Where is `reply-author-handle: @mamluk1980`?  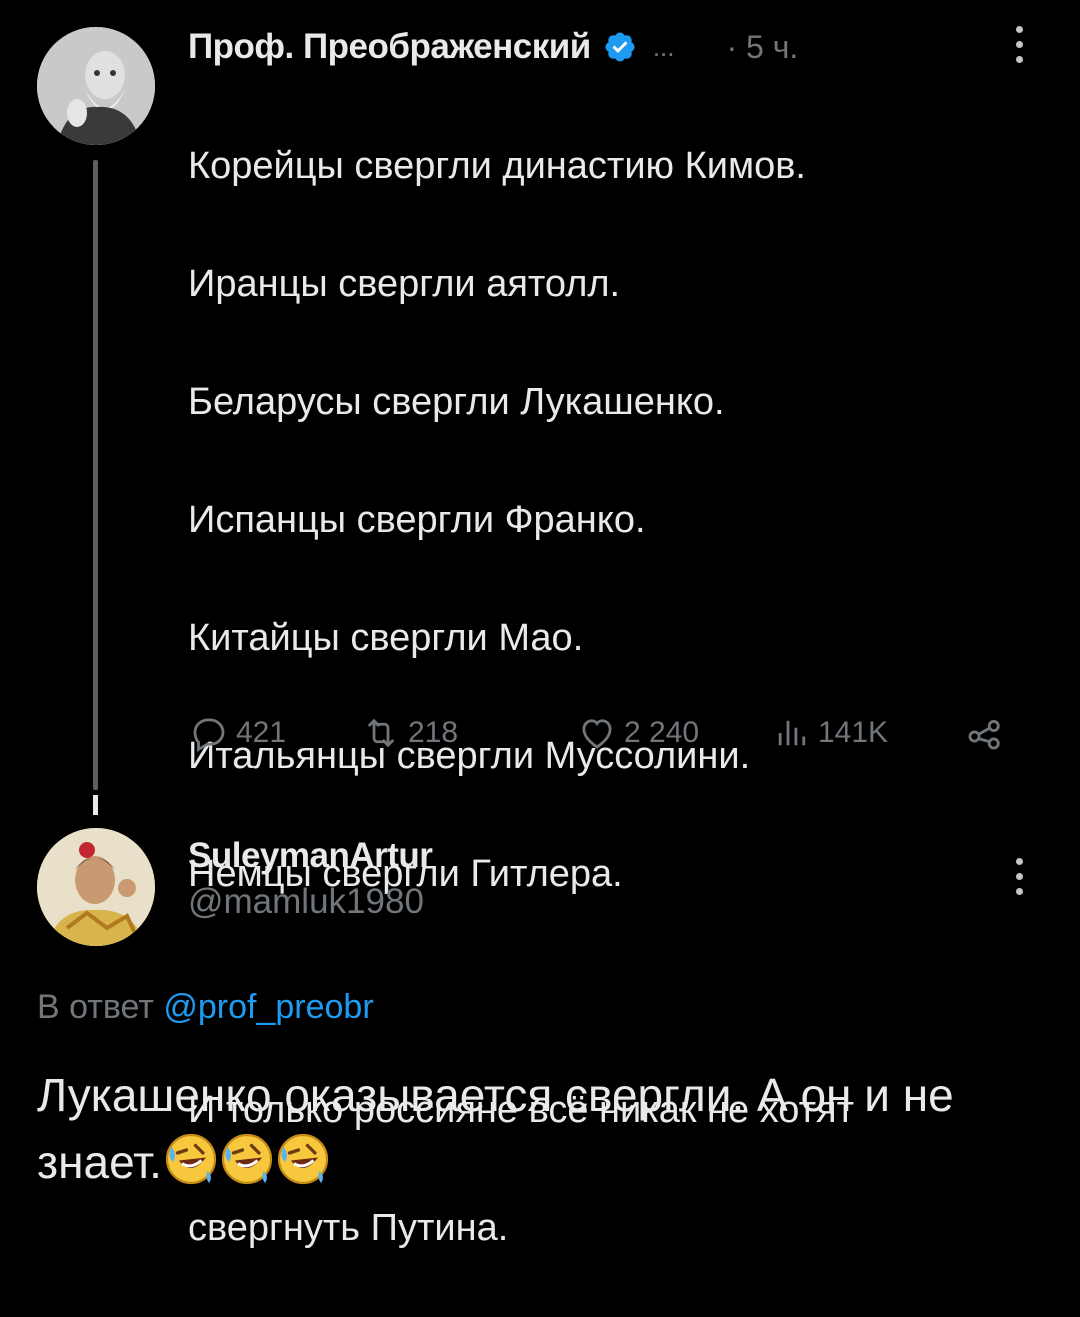
reply-author-handle: @mamluk1980 is located at coordinates (310, 902).